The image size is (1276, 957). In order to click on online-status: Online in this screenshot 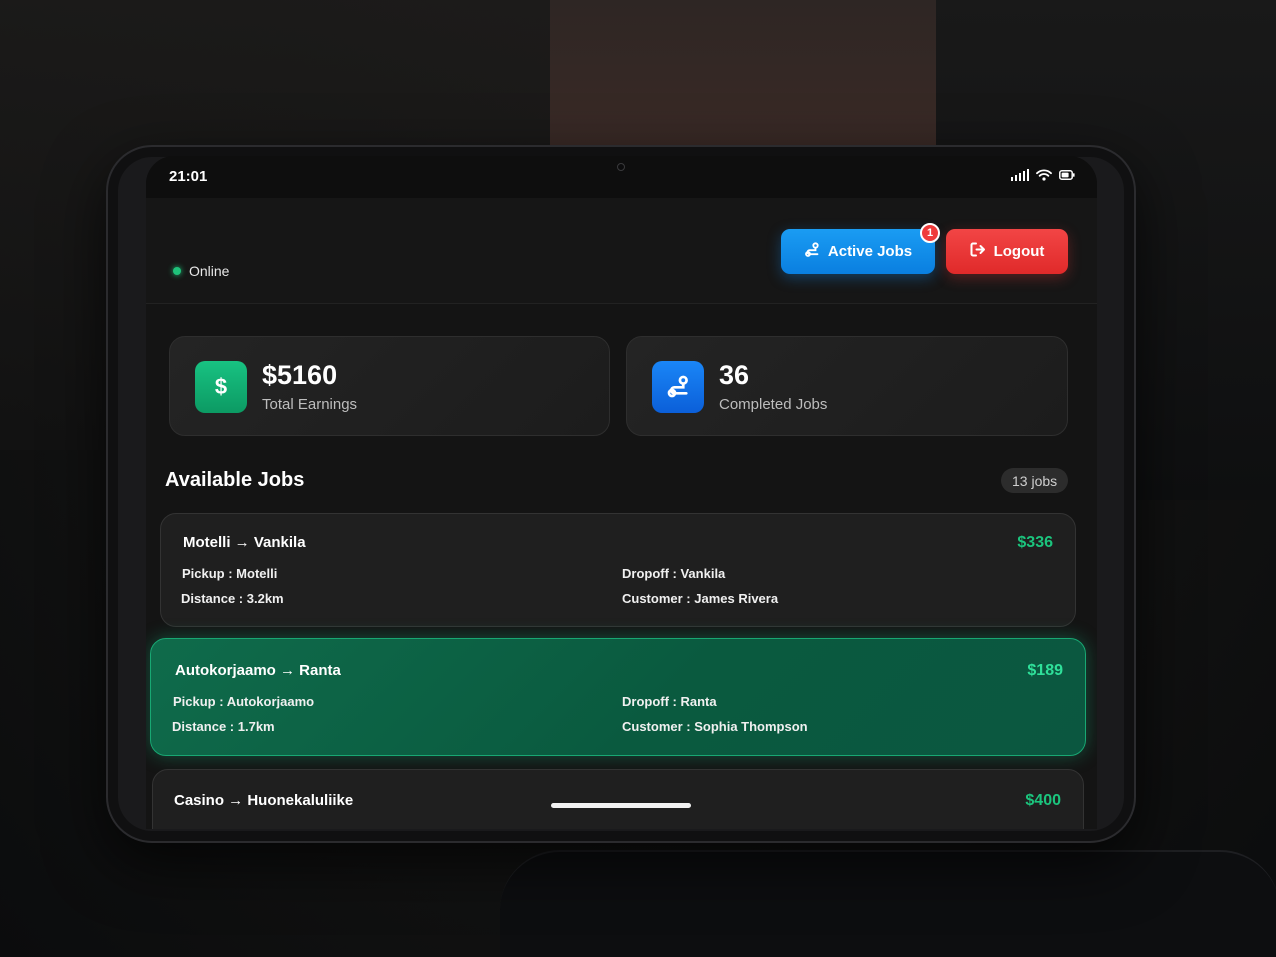, I will do `click(201, 271)`.